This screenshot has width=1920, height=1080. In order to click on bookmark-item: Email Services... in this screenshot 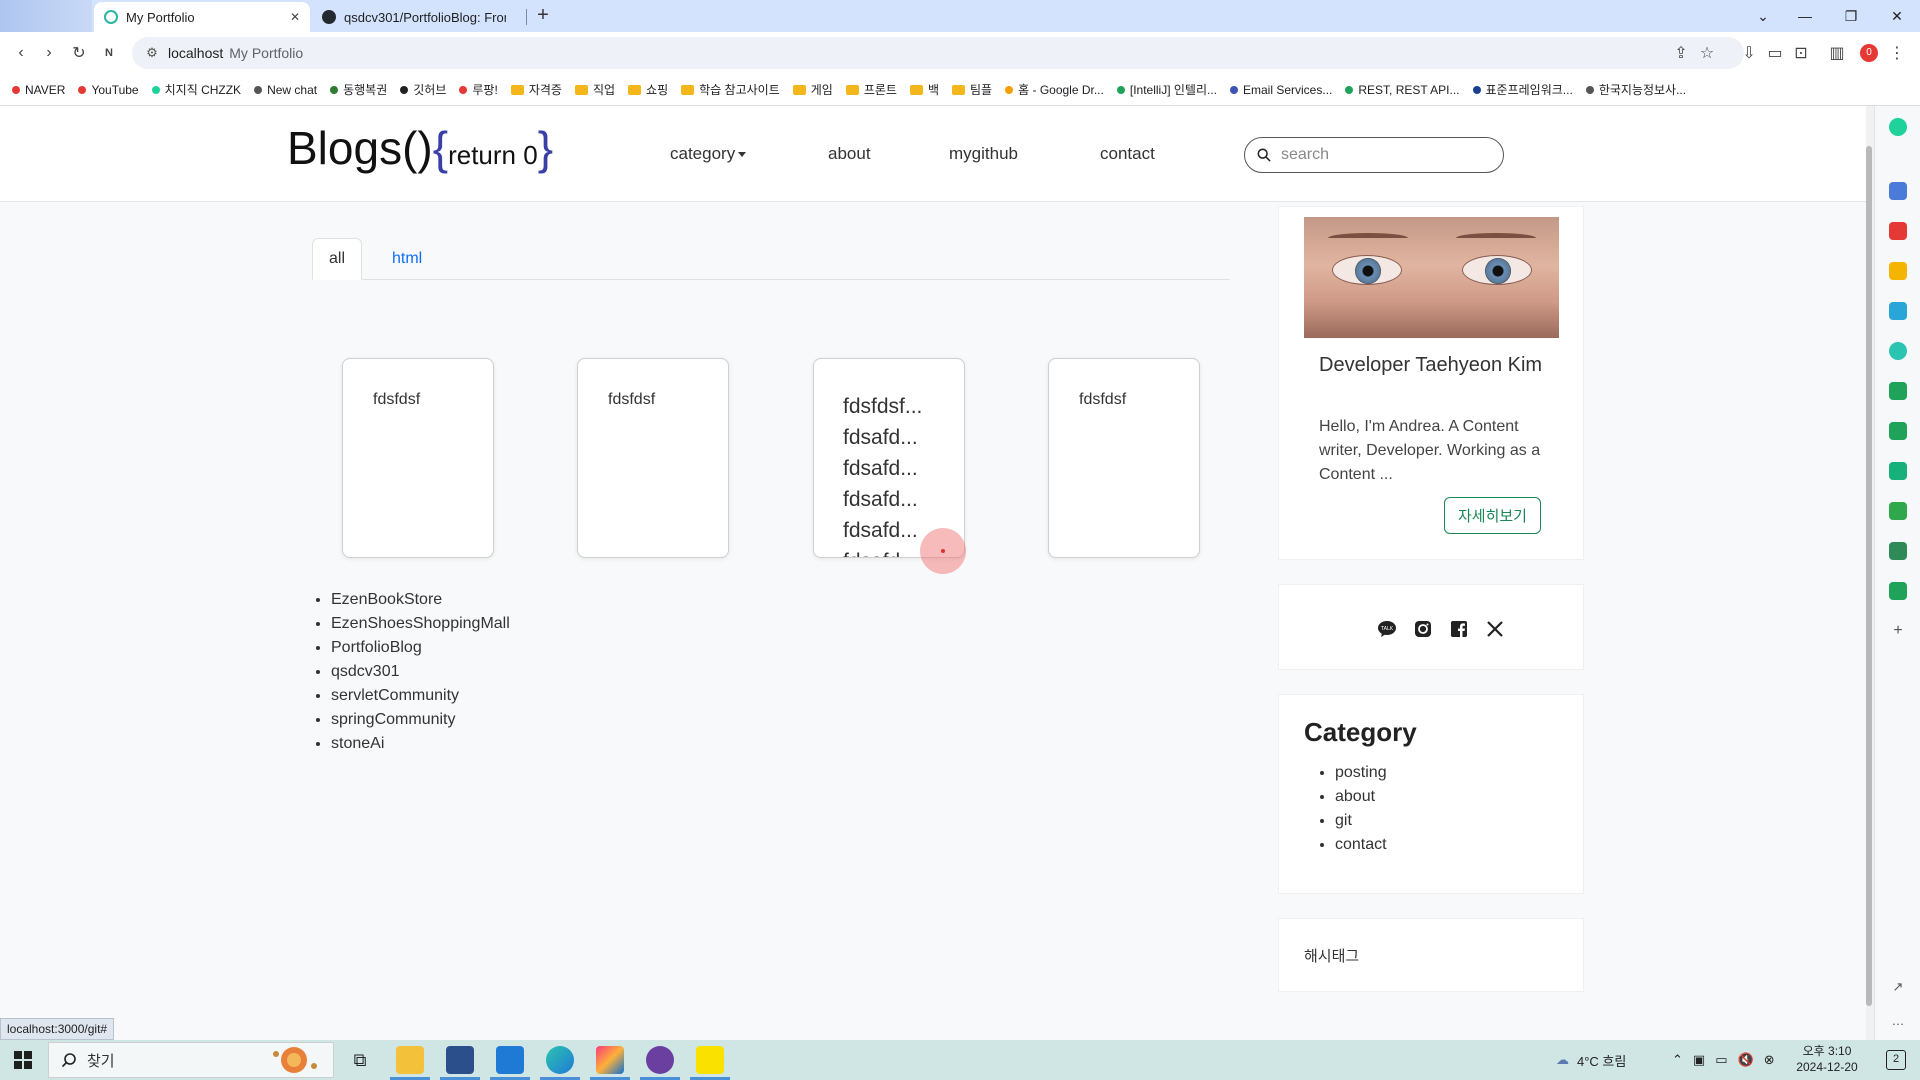, I will do `click(1281, 90)`.